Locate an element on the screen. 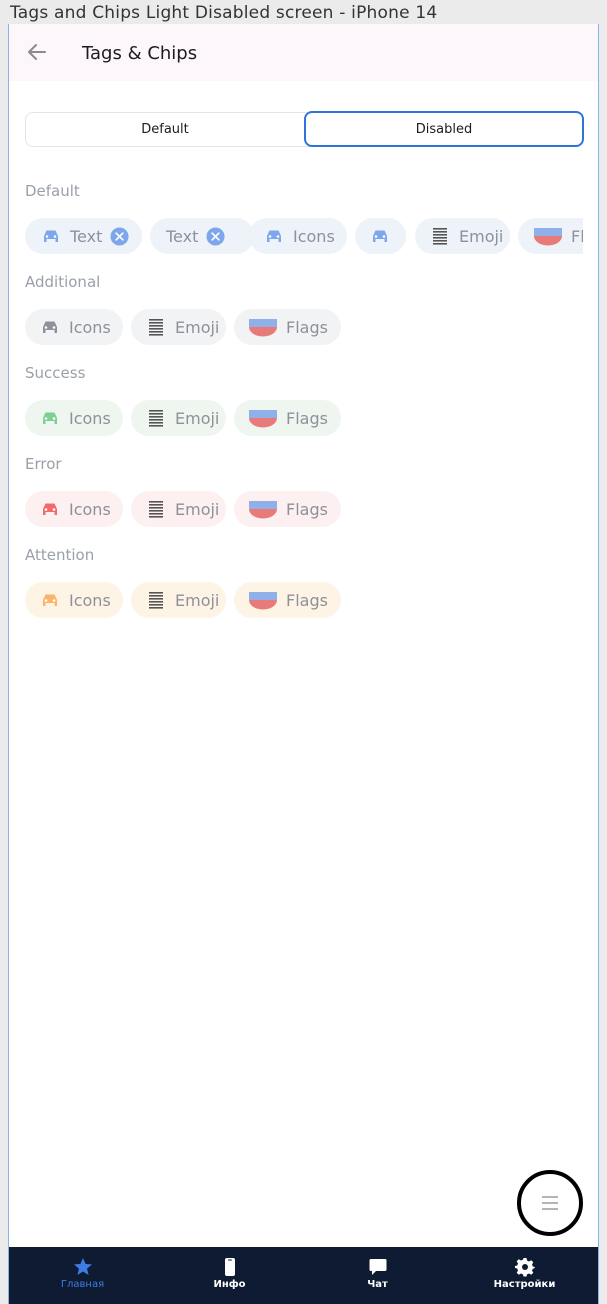 This screenshot has height=1304, width=607. tab-label: Настройки is located at coordinates (524, 1284).